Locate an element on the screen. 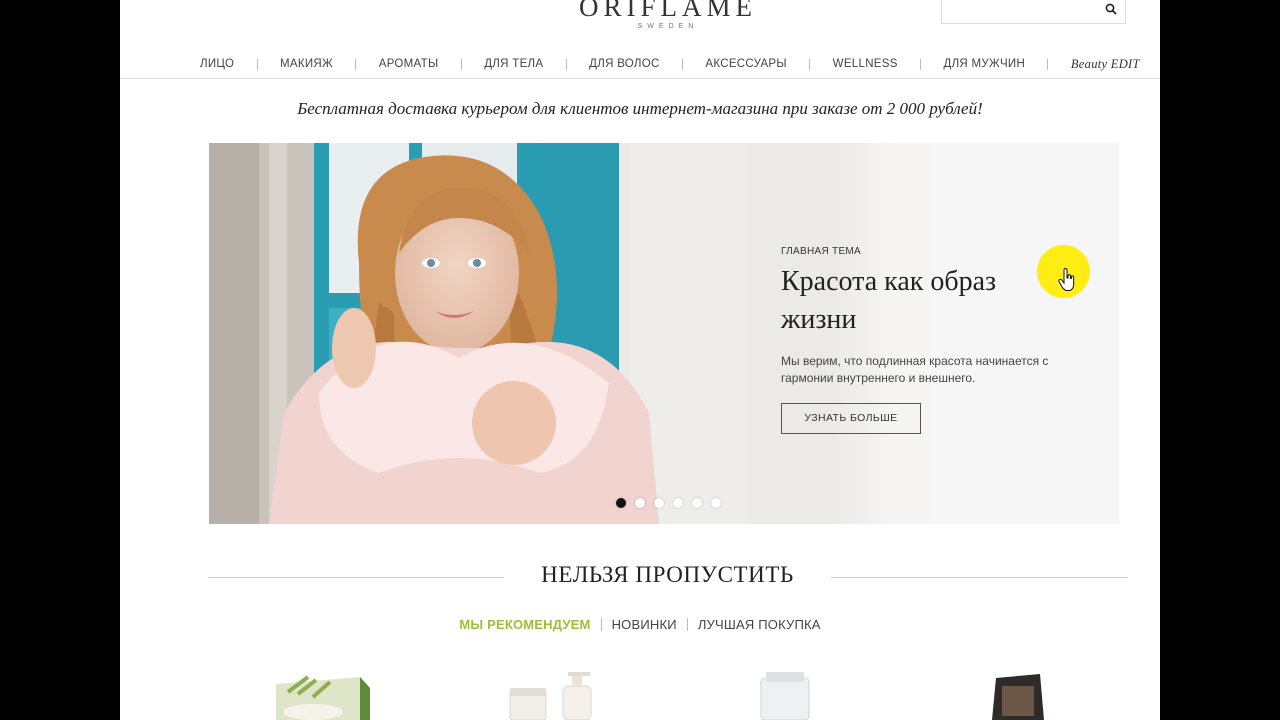 Image resolution: width=1280 pixels, height=720 pixels. learn-more-button: УЗНАТЬ БОЛЬШЕ is located at coordinates (851, 418).